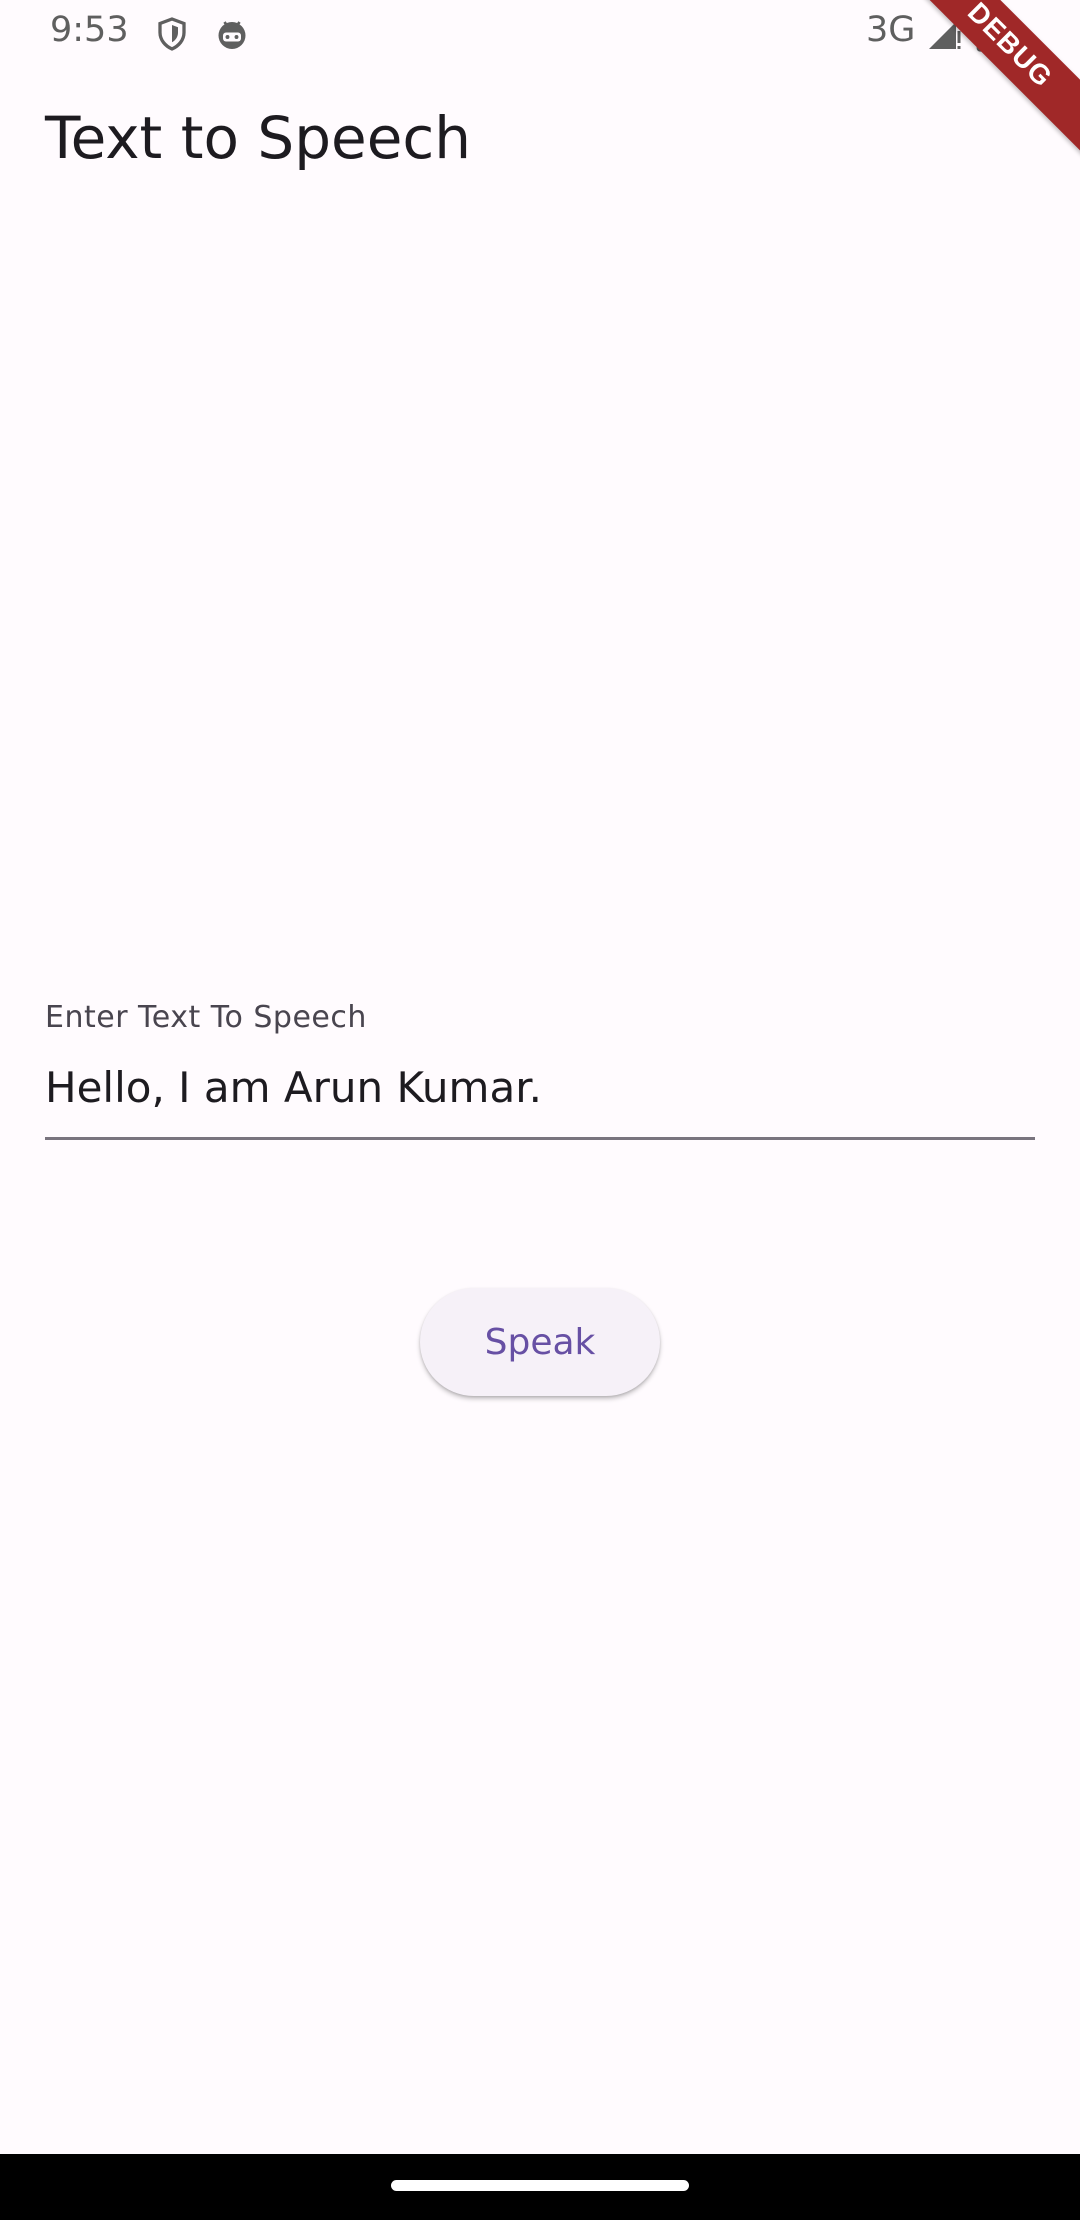 The image size is (1080, 2220). I want to click on home-indicator, so click(540, 2185).